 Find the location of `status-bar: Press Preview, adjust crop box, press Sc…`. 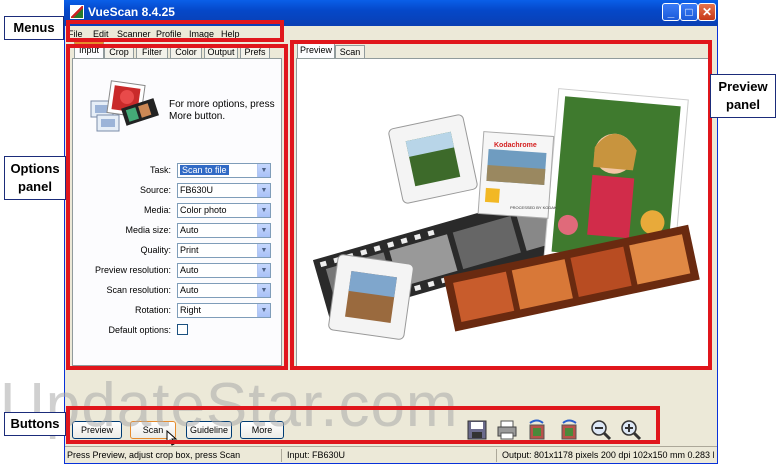

status-bar: Press Preview, adjust crop box, press Sc… is located at coordinates (391, 454).